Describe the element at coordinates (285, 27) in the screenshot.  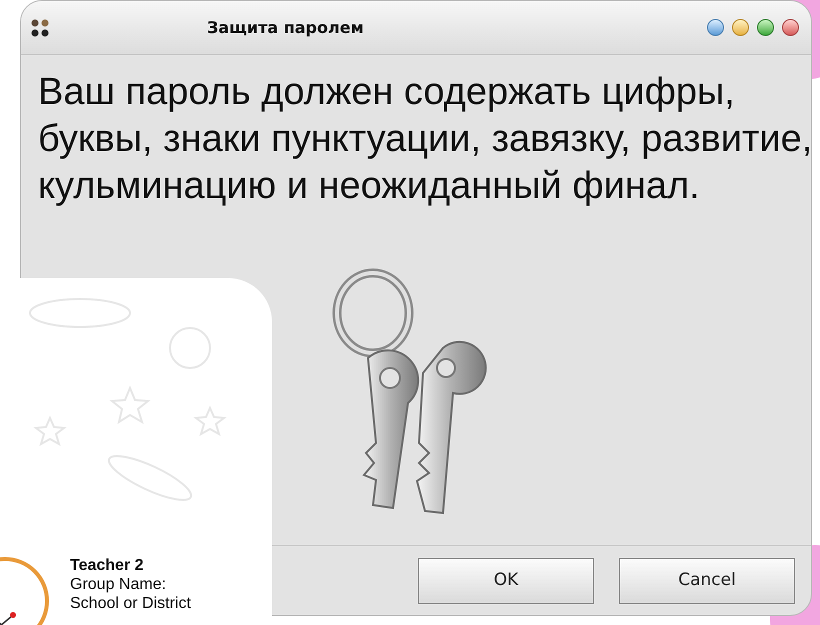
I see `window-title: Защита паролем` at that location.